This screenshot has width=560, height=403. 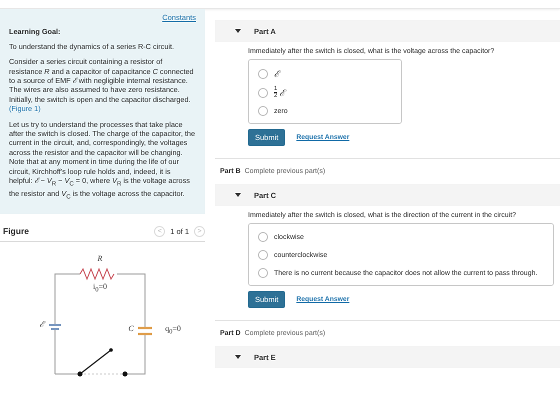 I want to click on charge-label: q$_{0}$=0, so click(x=173, y=331).